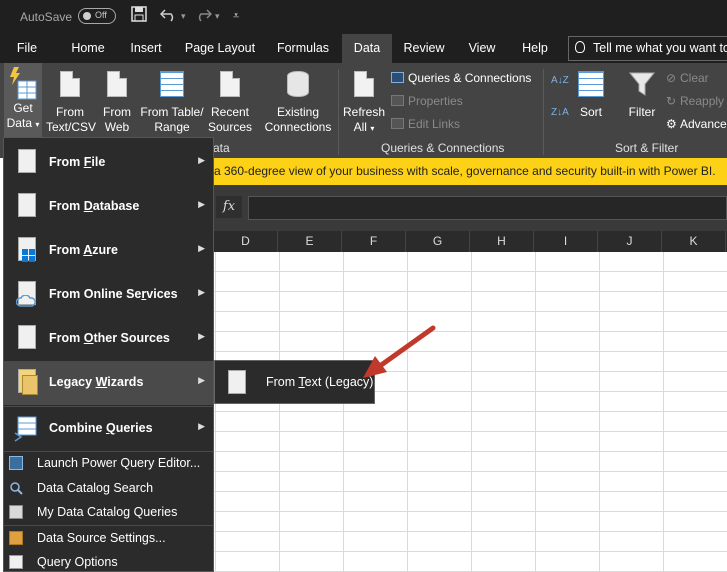  What do you see at coordinates (26, 295) in the screenshot?
I see `cloud-icon` at bounding box center [26, 295].